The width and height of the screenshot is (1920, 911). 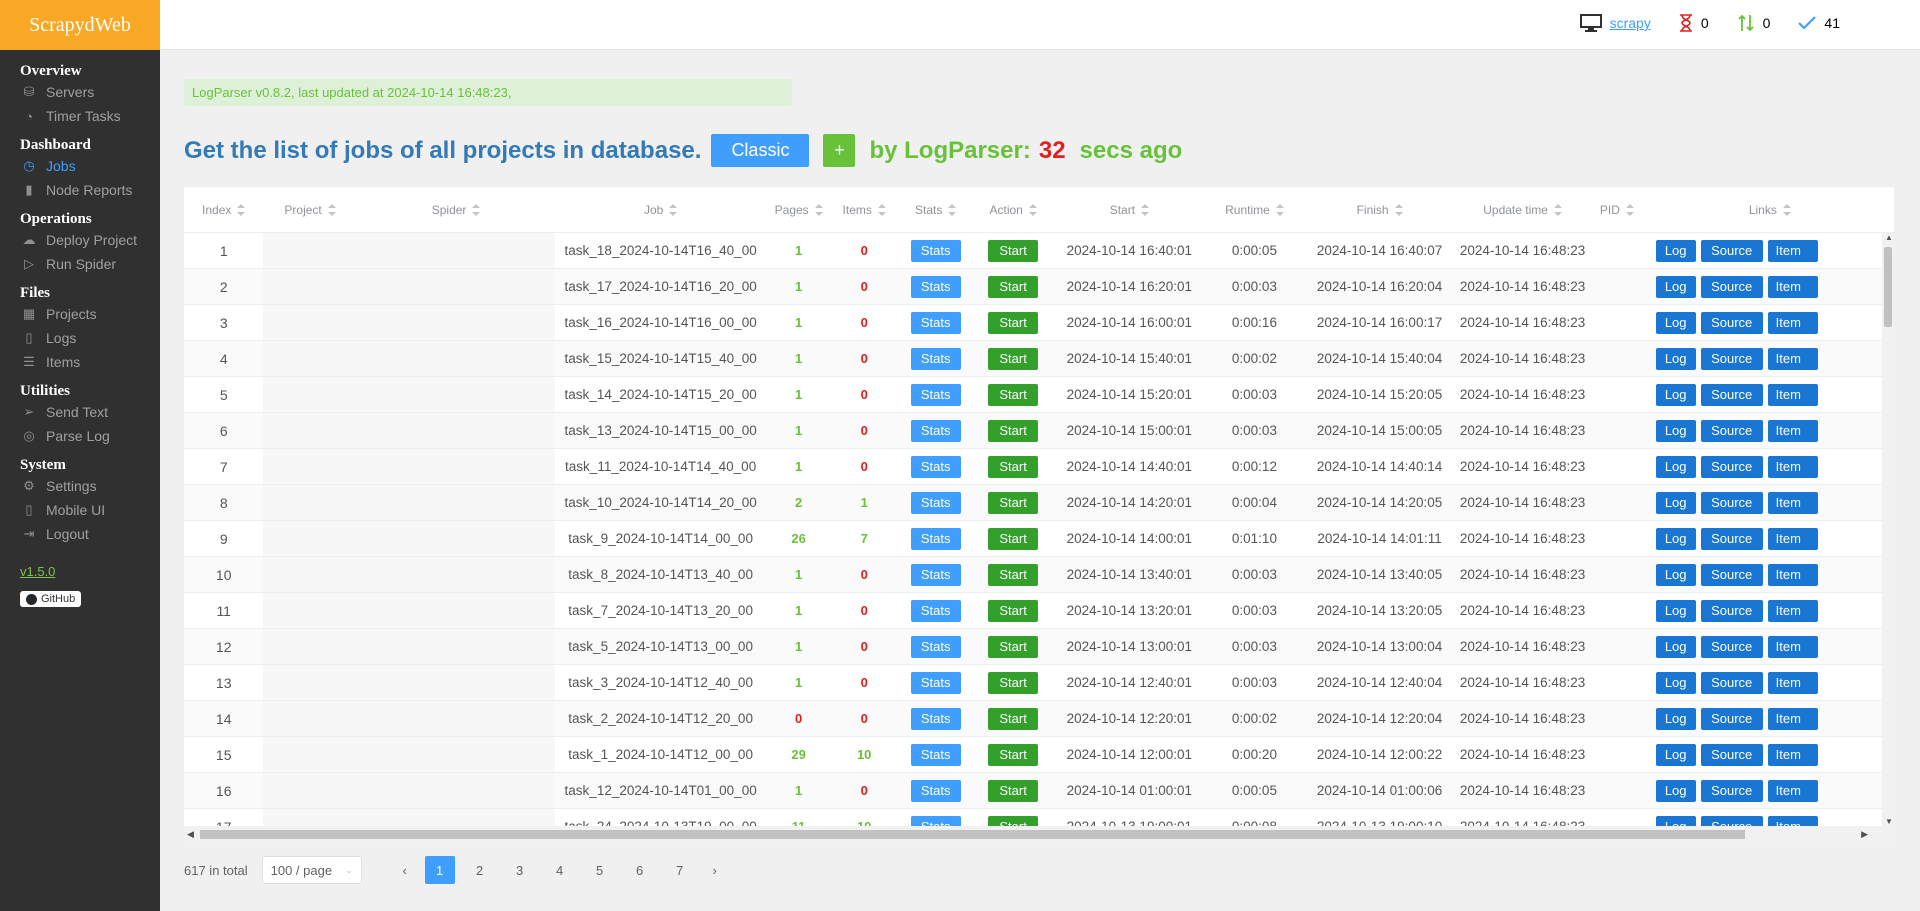 What do you see at coordinates (935, 209) in the screenshot?
I see `column-header: Stats` at bounding box center [935, 209].